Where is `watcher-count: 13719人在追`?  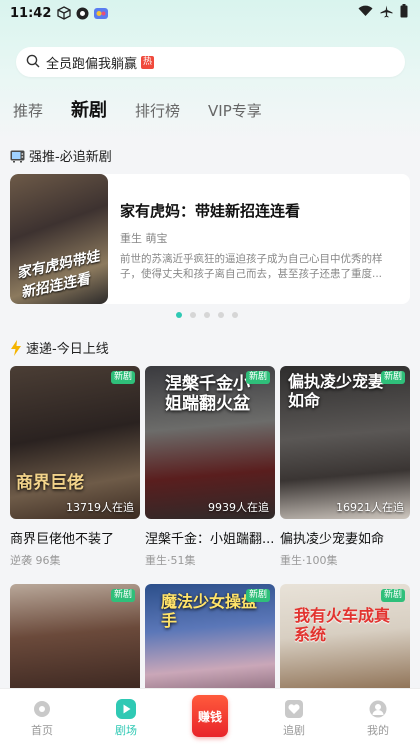 watcher-count: 13719人在追 is located at coordinates (100, 507).